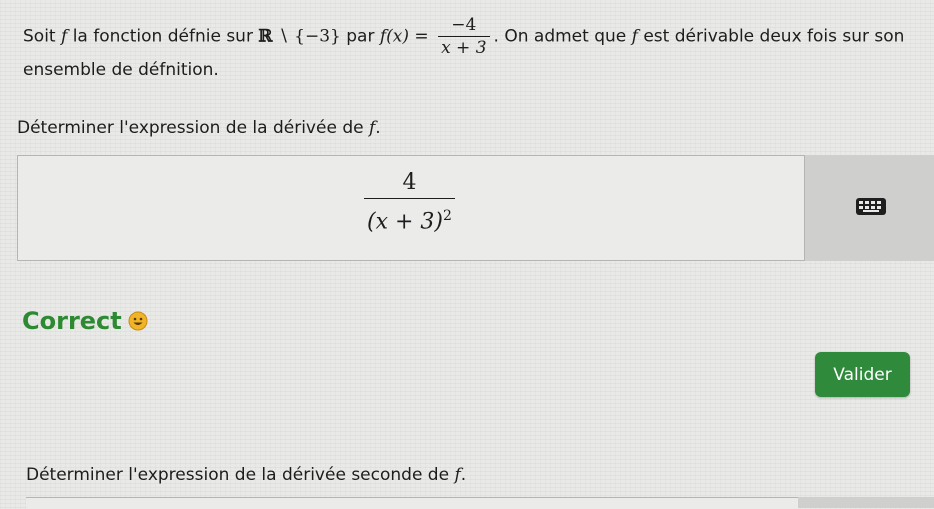 This screenshot has width=934, height=509. Describe the element at coordinates (463, 475) in the screenshot. I see `question2-end: .` at that location.